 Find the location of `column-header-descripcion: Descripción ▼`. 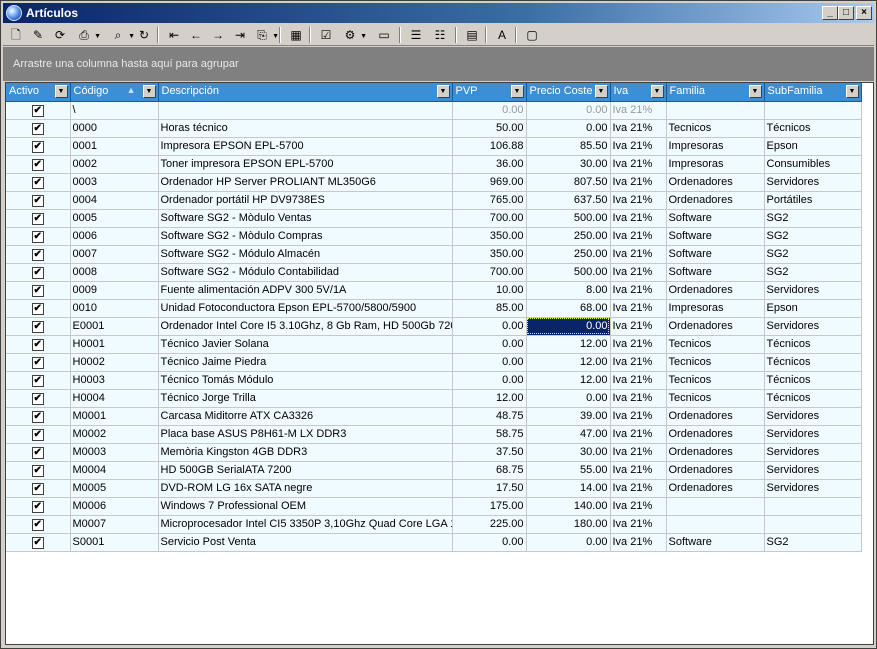

column-header-descripcion: Descripción ▼ is located at coordinates (305, 92).